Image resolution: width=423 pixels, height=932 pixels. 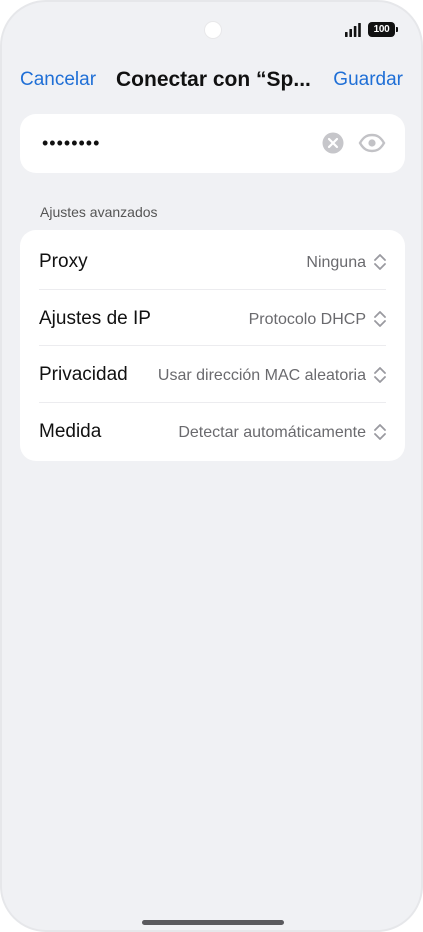 I want to click on setting-row-metered: Medida Detectar automáticamente, so click(x=212, y=431).